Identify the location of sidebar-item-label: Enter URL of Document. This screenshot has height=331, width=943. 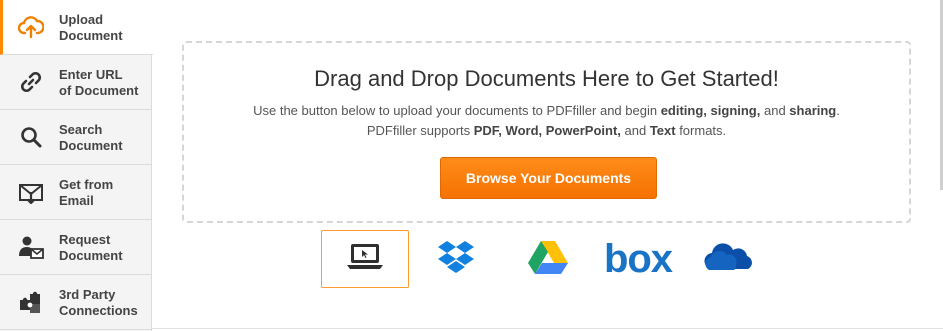
(99, 82).